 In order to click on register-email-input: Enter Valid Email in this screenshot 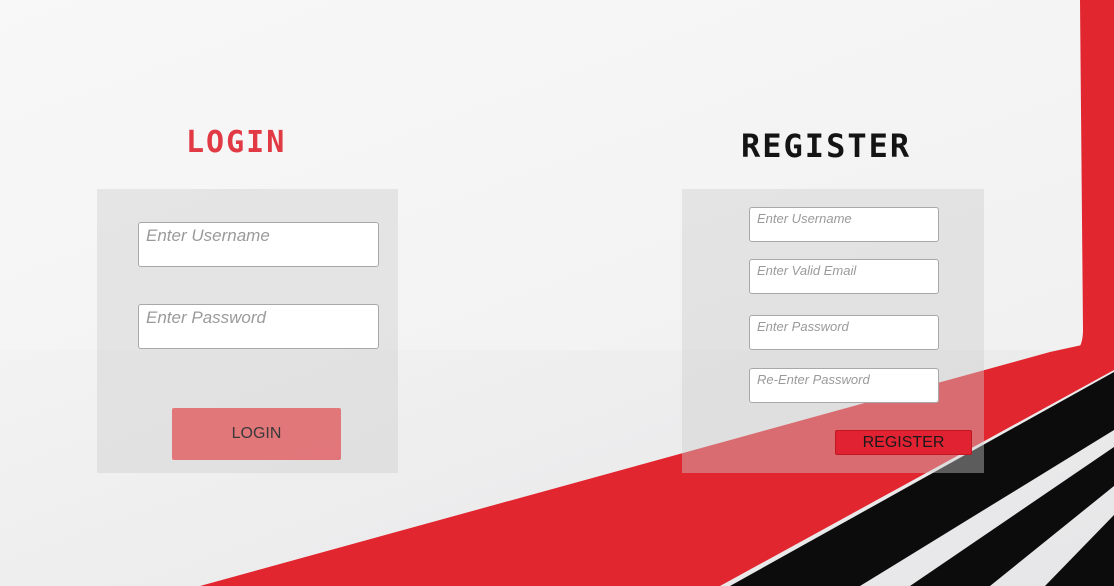, I will do `click(844, 276)`.